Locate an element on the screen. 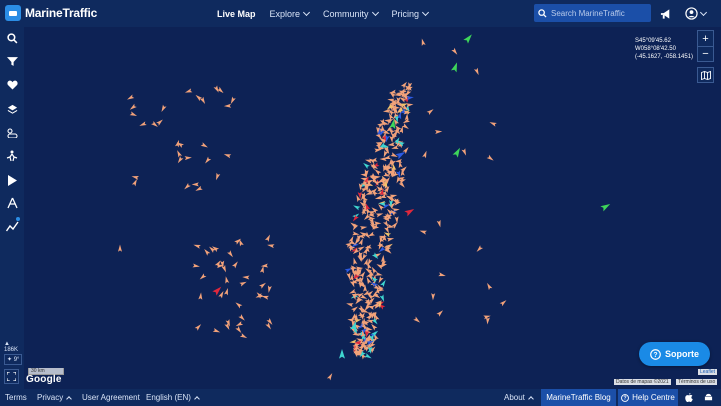  nav-live-map: Live Map is located at coordinates (236, 14).